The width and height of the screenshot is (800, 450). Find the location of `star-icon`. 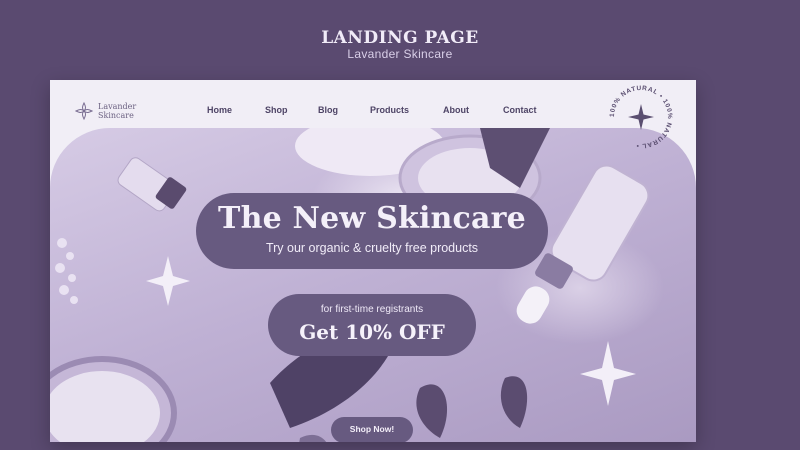

star-icon is located at coordinates (641, 117).